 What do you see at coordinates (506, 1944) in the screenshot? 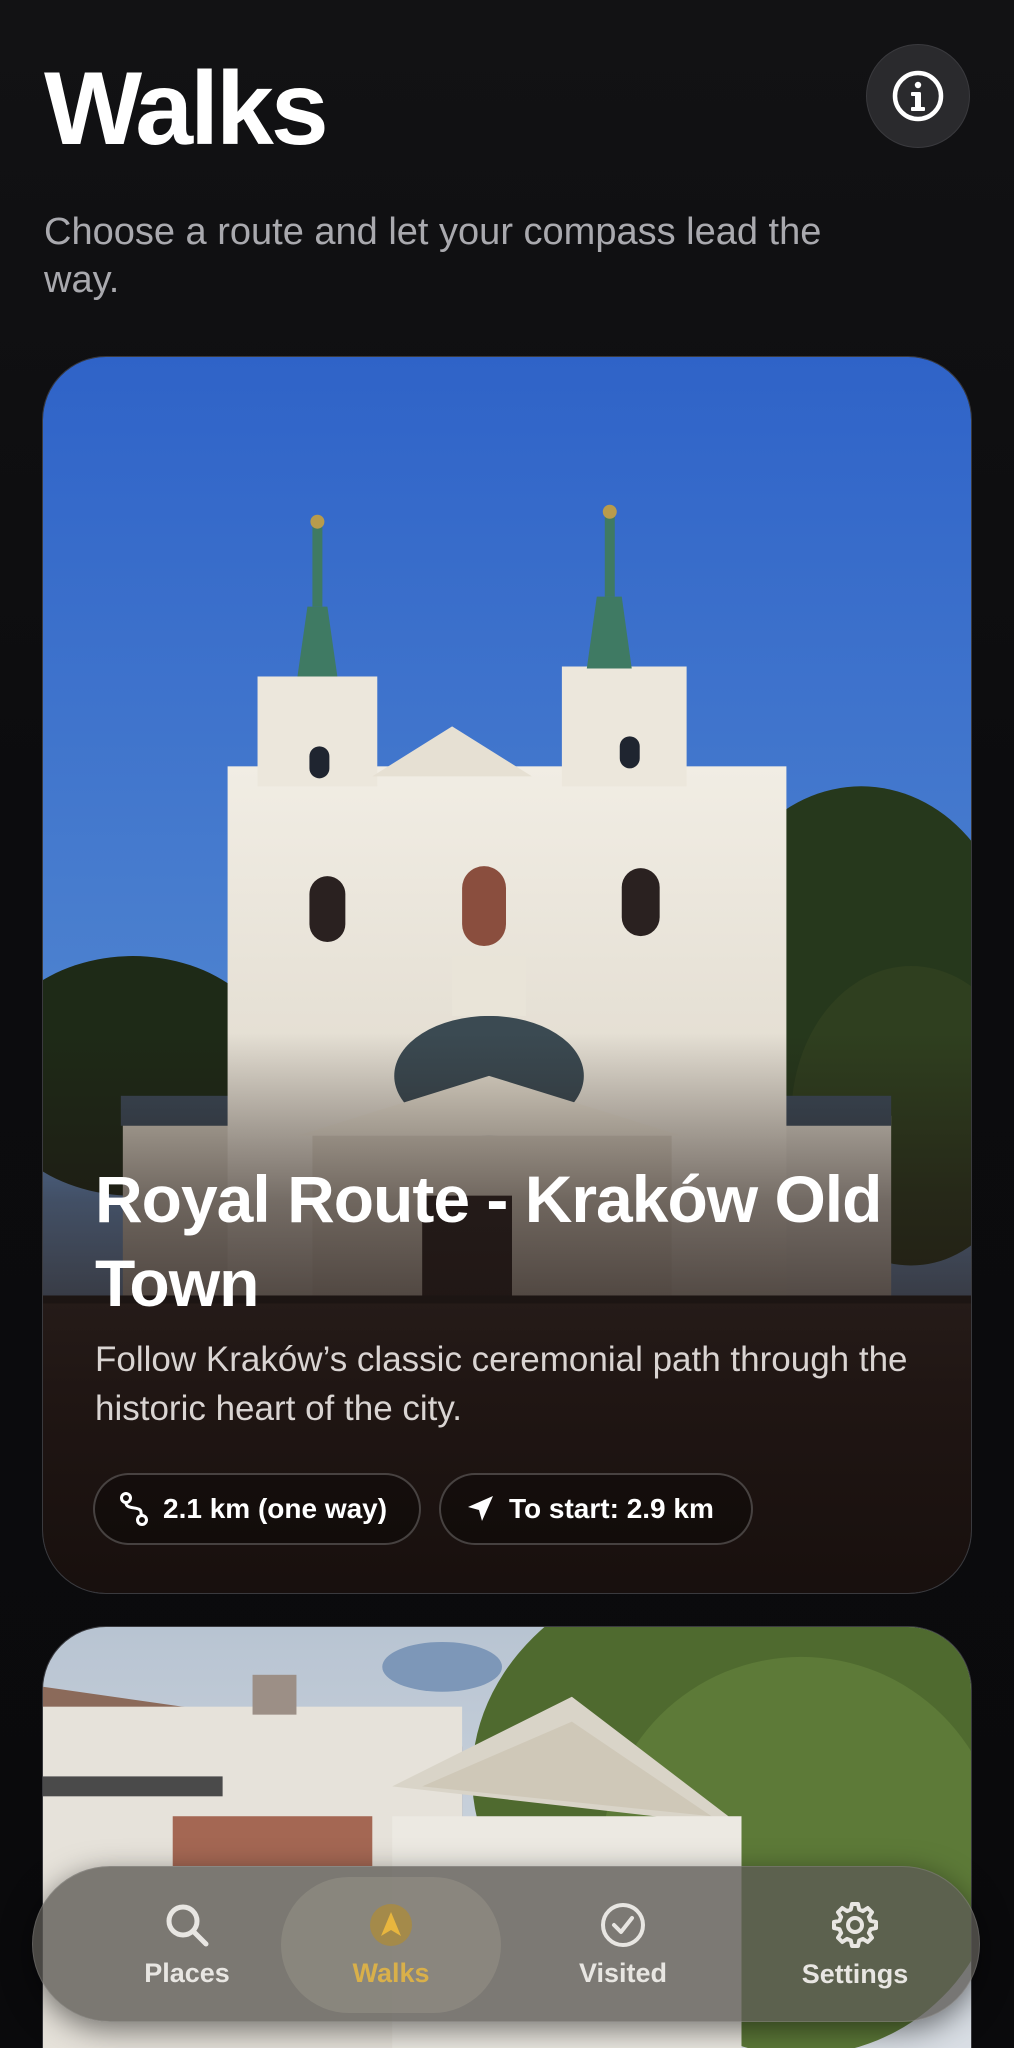
I see `tab-bar: Places Walks Visited Settings` at bounding box center [506, 1944].